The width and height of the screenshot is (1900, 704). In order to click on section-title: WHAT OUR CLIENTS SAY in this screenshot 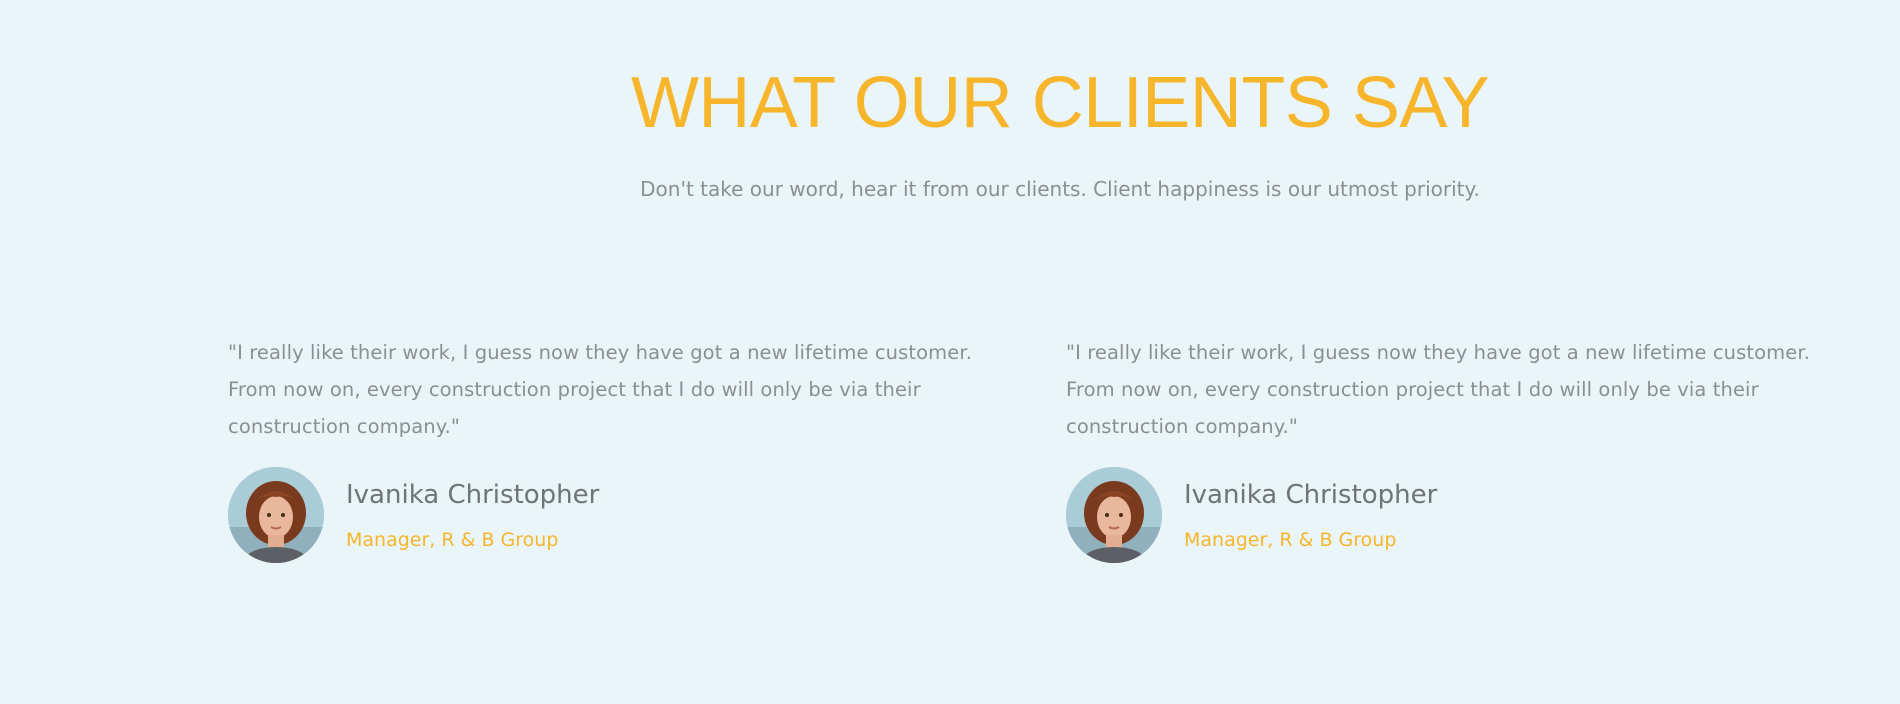, I will do `click(1060, 103)`.